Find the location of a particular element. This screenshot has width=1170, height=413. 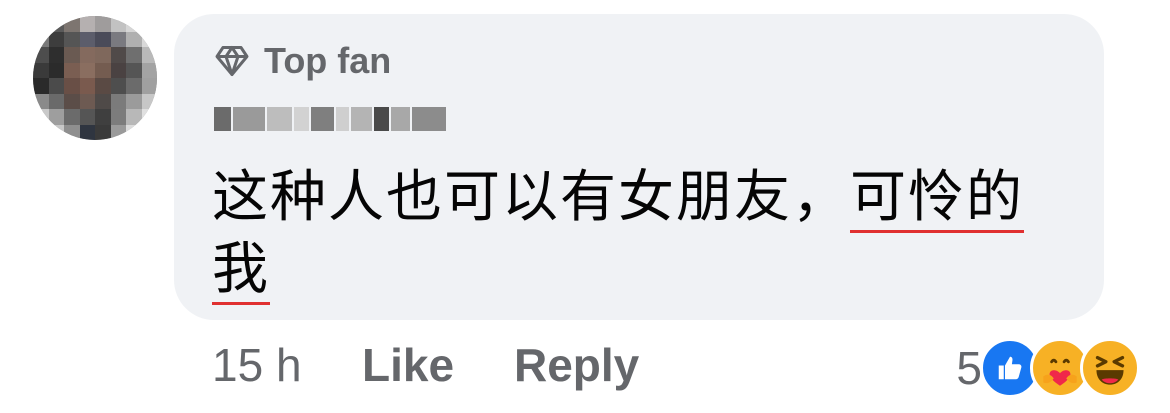

reaction-count: 5 is located at coordinates (969, 368).